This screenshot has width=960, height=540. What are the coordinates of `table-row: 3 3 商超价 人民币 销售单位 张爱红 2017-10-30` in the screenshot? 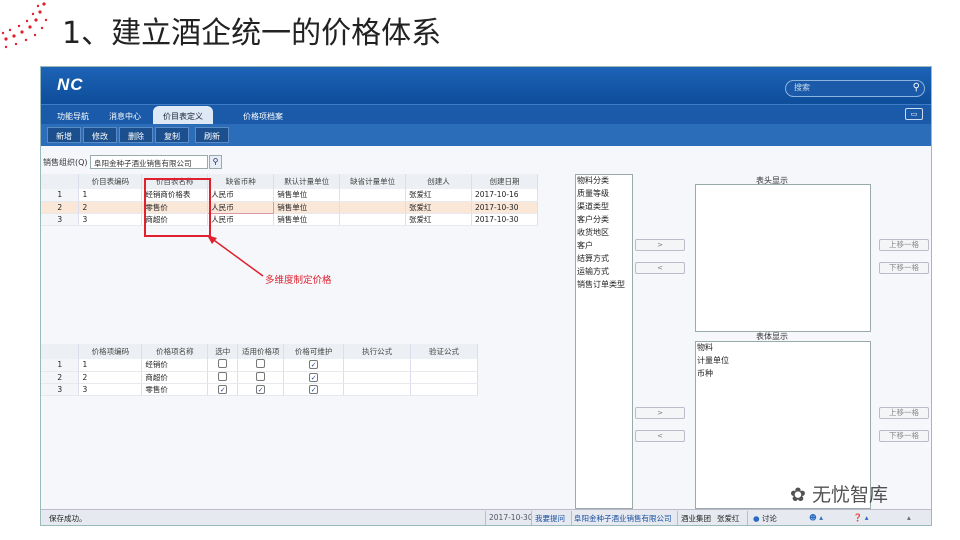 It's located at (290, 219).